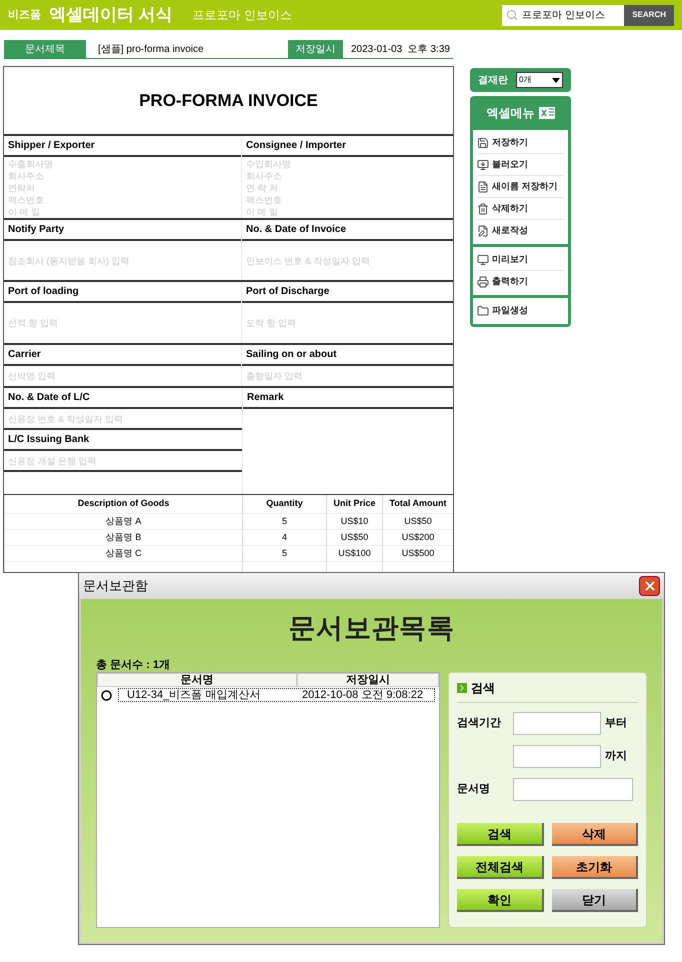 The width and height of the screenshot is (682, 962). I want to click on field-label: No. & Date of Invoice, so click(296, 230).